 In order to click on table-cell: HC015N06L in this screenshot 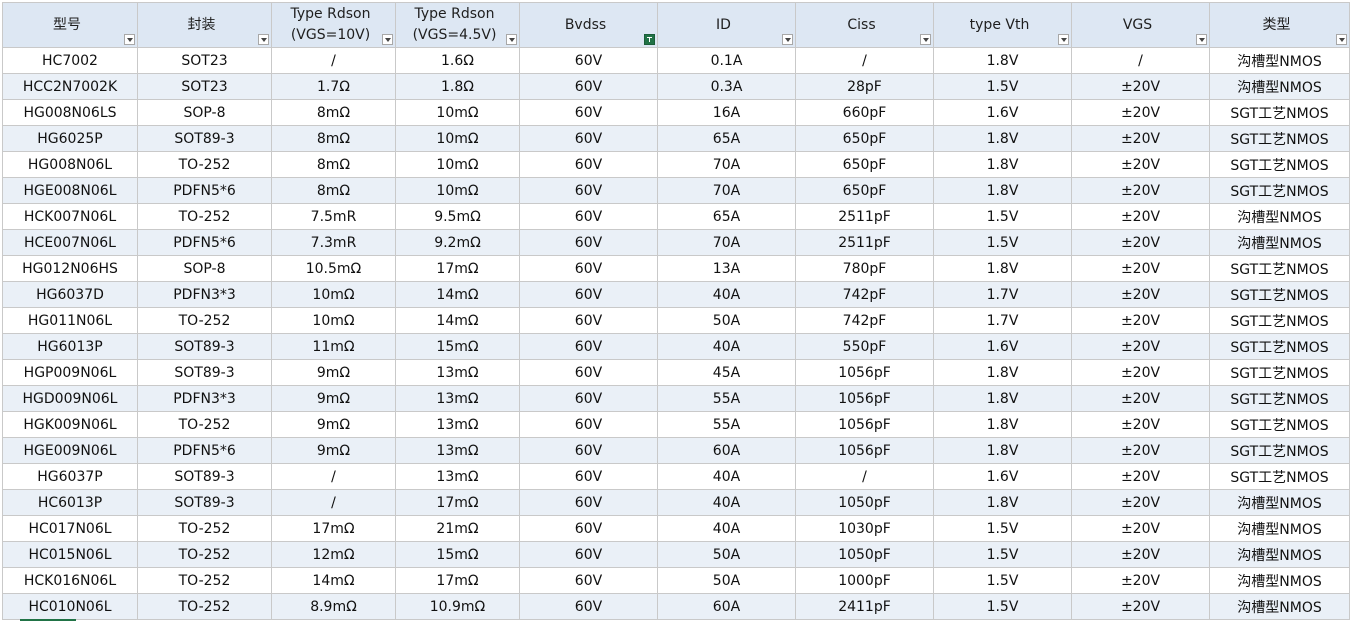, I will do `click(70, 554)`.